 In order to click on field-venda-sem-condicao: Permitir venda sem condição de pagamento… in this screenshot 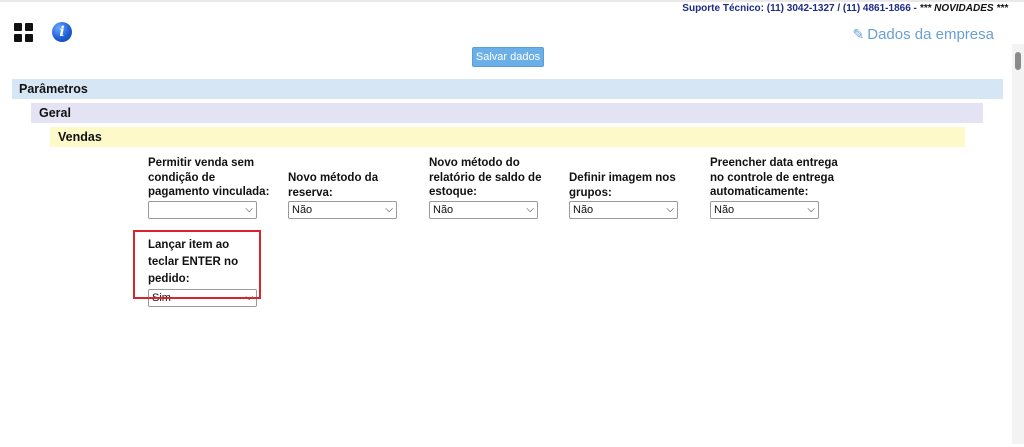, I will do `click(209, 187)`.